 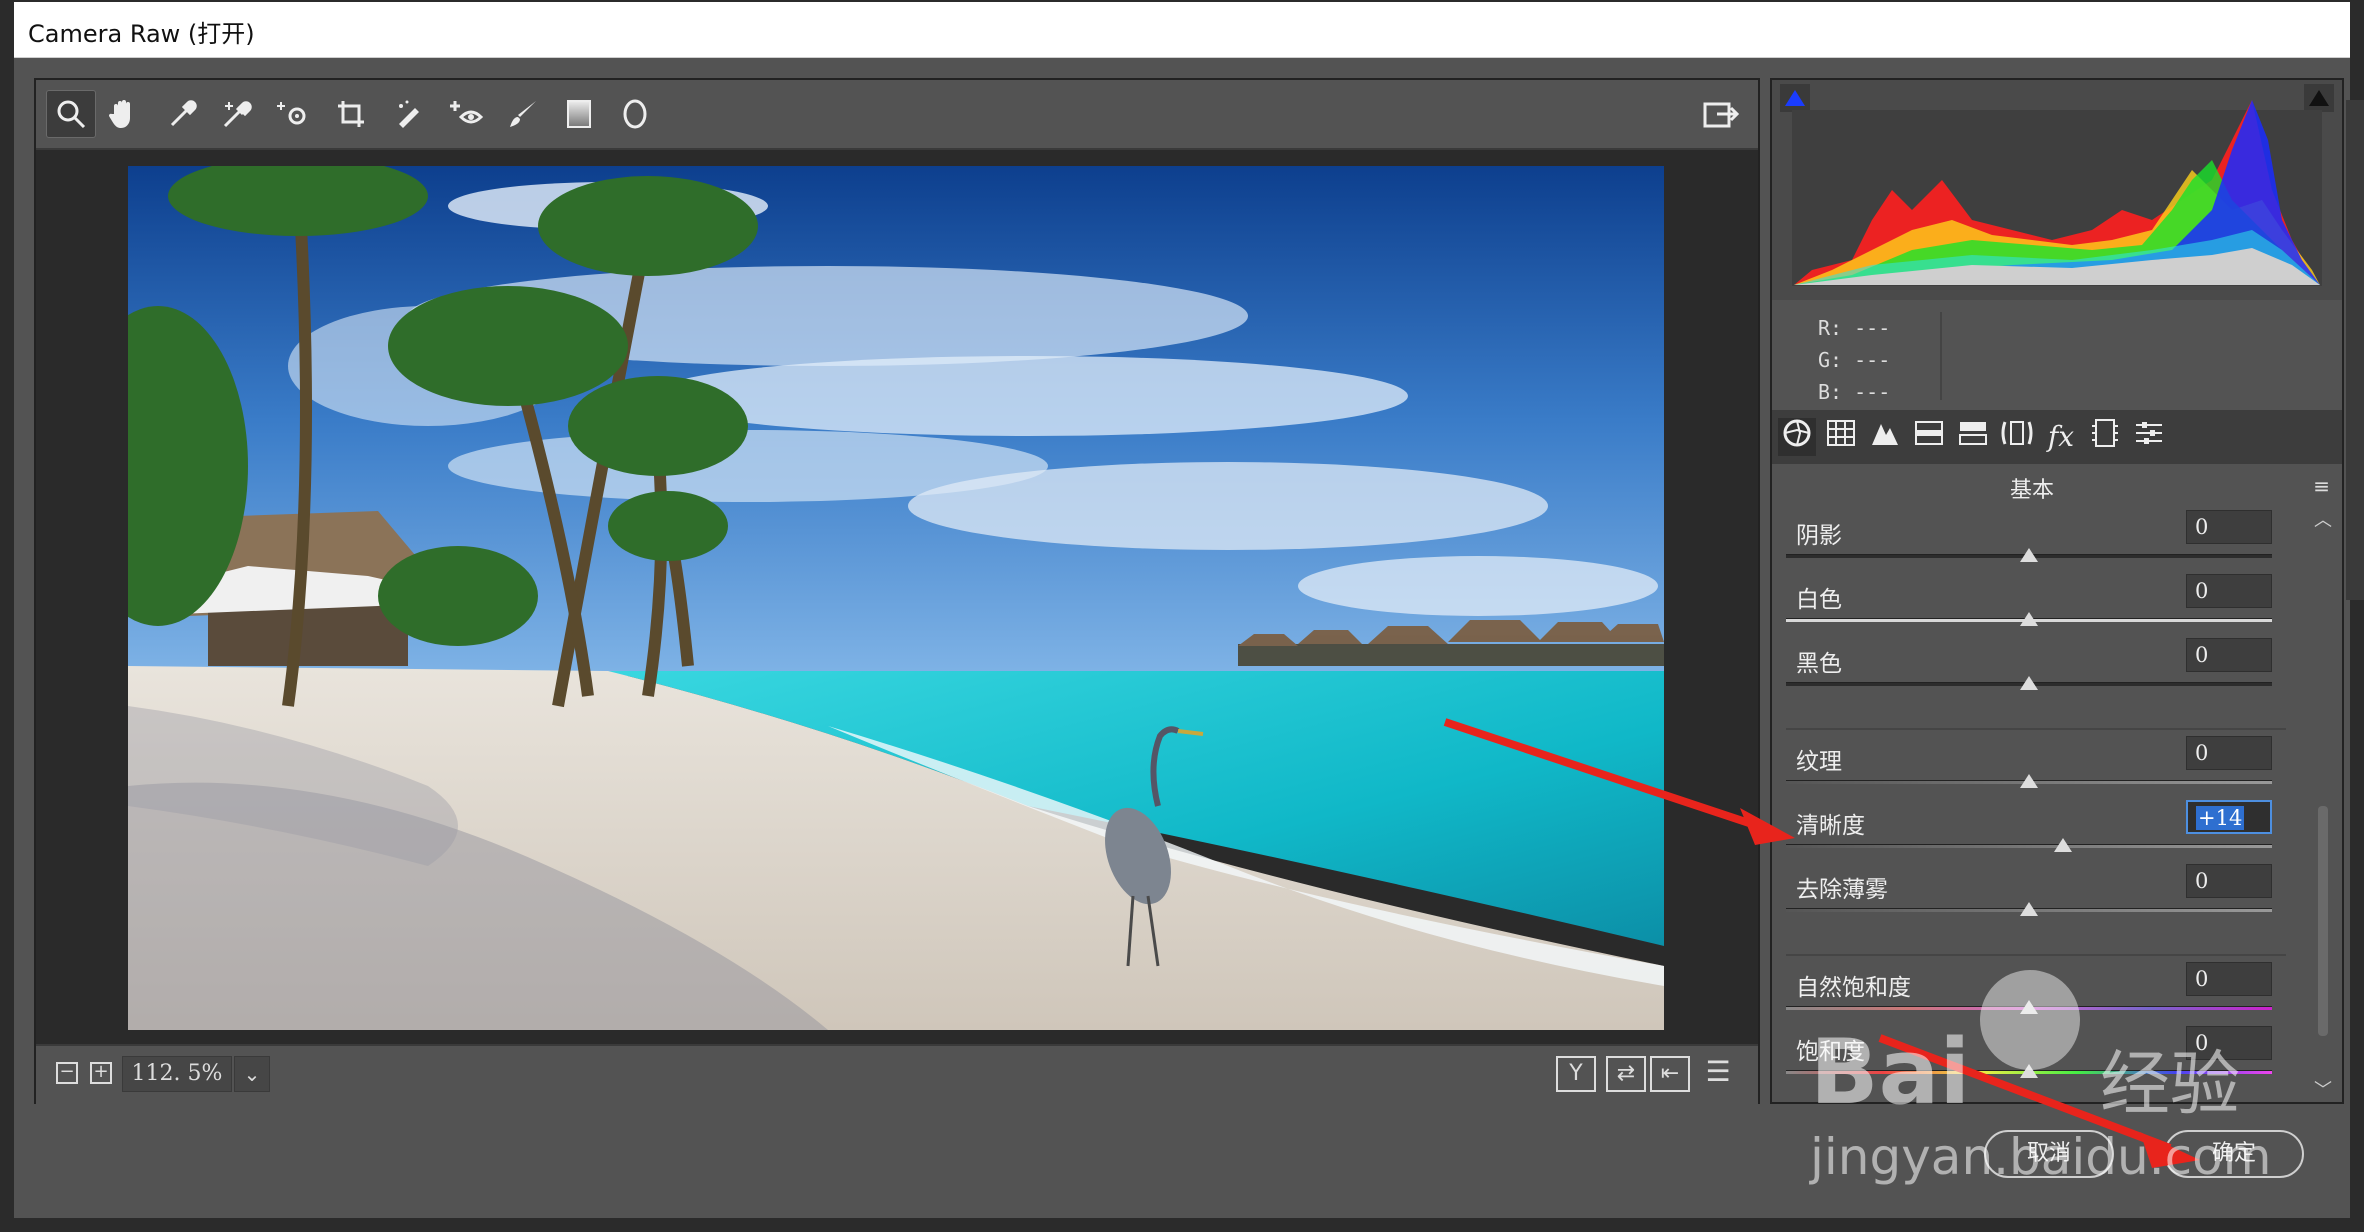 What do you see at coordinates (1929, 437) in the screenshot?
I see `hsl-tab-icon` at bounding box center [1929, 437].